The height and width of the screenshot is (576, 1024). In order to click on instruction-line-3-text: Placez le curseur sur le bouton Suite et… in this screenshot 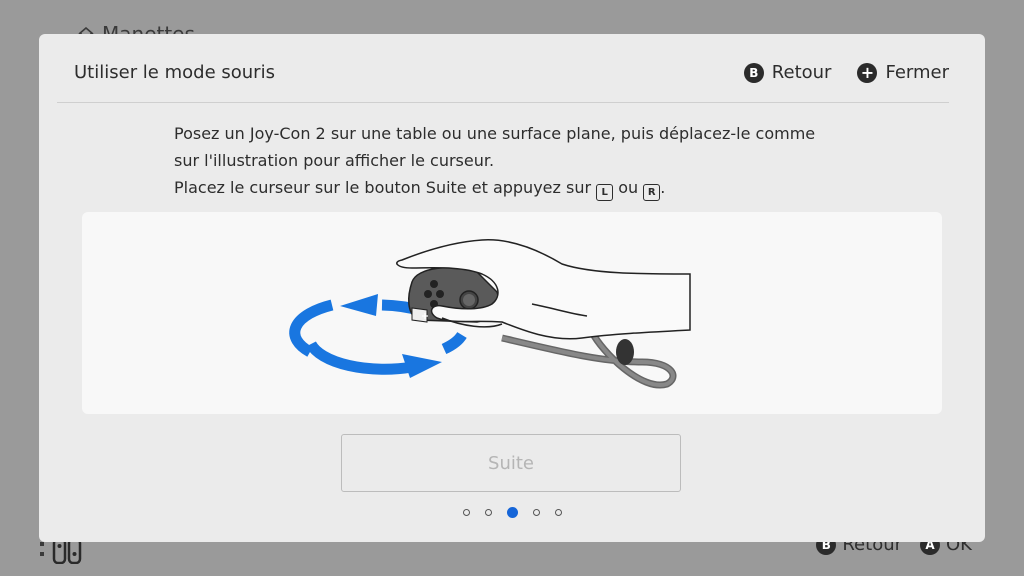, I will do `click(385, 187)`.